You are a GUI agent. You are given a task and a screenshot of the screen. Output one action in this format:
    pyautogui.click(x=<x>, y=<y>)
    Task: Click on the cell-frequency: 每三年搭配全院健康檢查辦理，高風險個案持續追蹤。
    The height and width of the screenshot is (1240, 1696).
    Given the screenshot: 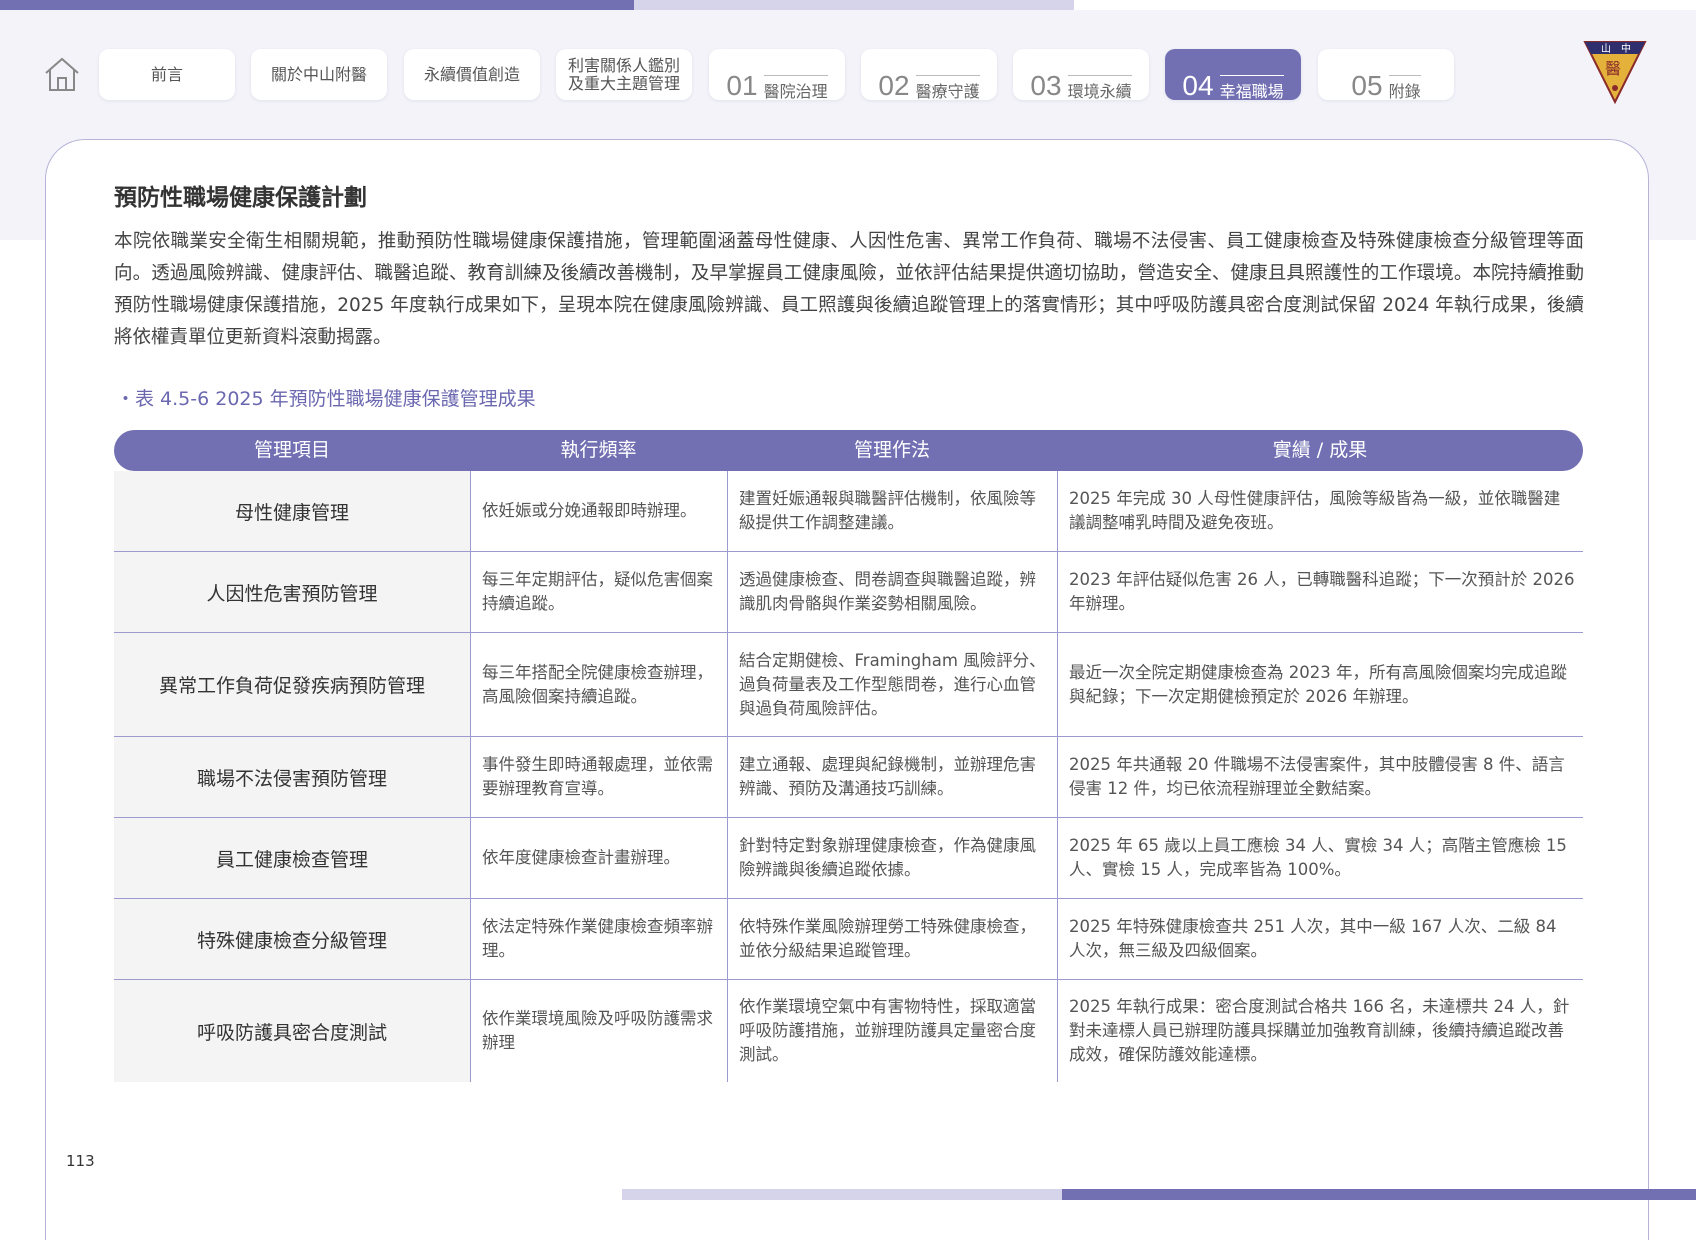 What is the action you would take?
    pyautogui.click(x=598, y=684)
    